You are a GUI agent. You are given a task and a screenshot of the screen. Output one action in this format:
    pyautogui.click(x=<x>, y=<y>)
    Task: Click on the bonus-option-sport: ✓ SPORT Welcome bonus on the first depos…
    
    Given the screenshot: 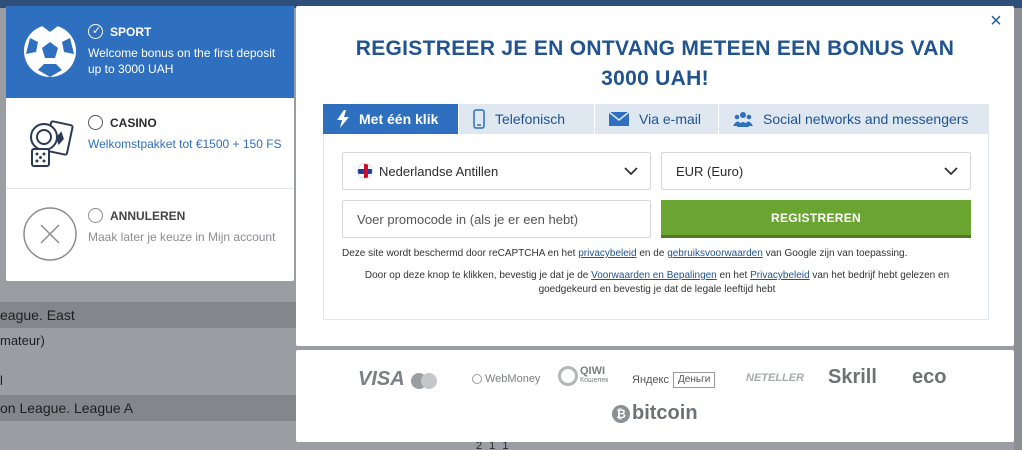 What is the action you would take?
    pyautogui.click(x=150, y=52)
    